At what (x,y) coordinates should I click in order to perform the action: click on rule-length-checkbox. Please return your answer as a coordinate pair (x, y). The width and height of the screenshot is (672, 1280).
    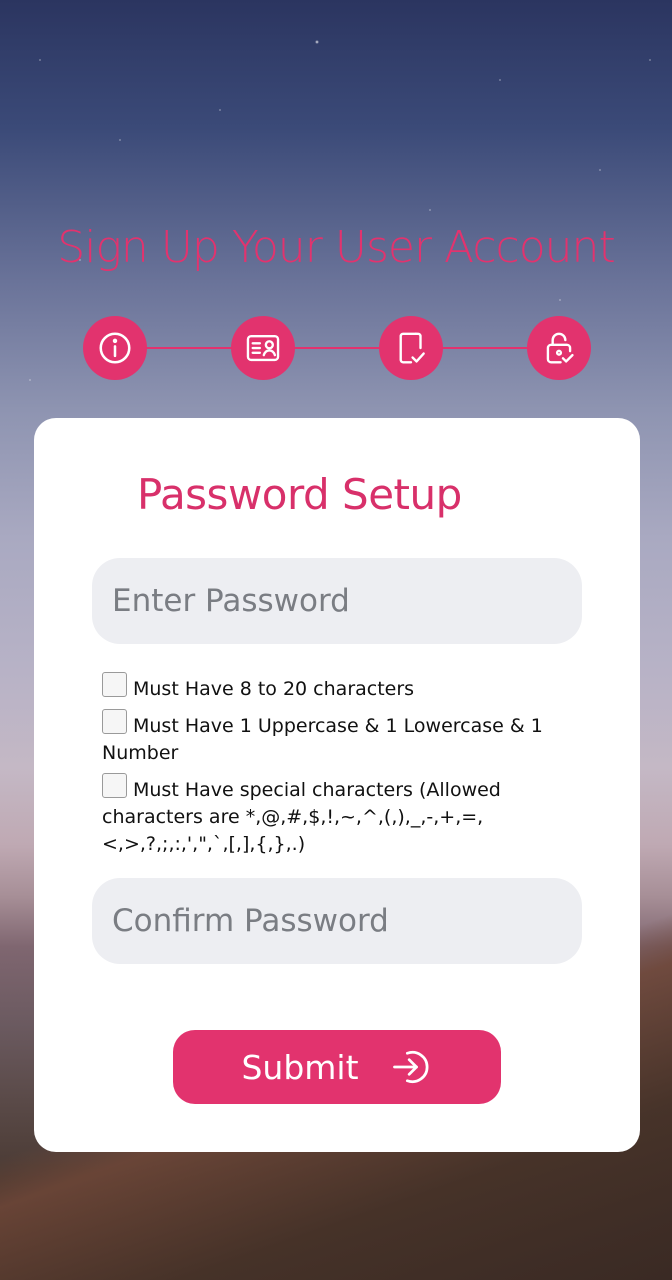
    Looking at the image, I should click on (114, 684).